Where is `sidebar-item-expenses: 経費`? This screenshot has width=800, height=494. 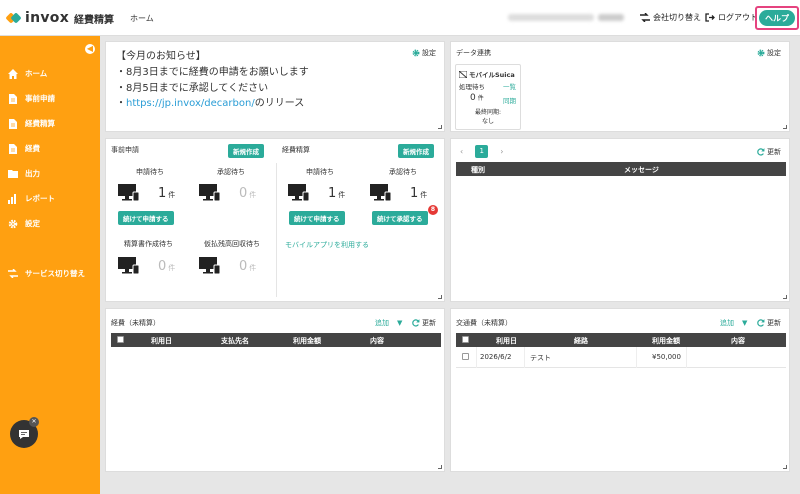 sidebar-item-expenses: 経費 is located at coordinates (24, 148).